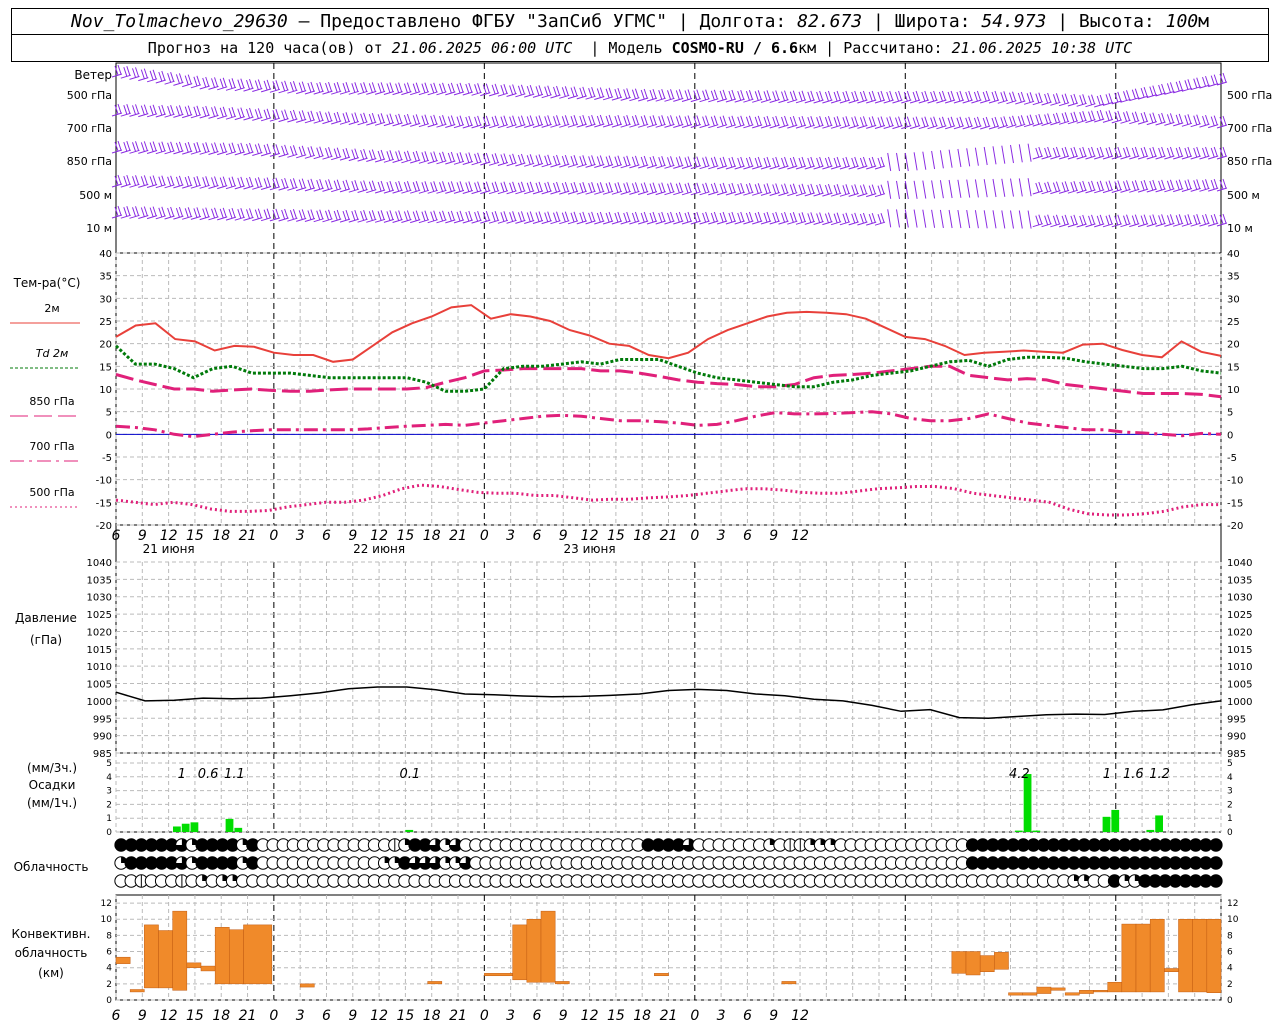  What do you see at coordinates (99, 667) in the screenshot?
I see `pressure-axis-tick: 1010` at bounding box center [99, 667].